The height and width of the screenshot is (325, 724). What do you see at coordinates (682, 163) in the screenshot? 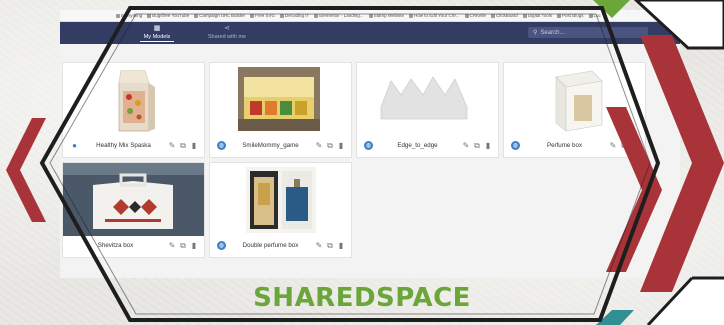
I see `red-chevron-right` at bounding box center [682, 163].